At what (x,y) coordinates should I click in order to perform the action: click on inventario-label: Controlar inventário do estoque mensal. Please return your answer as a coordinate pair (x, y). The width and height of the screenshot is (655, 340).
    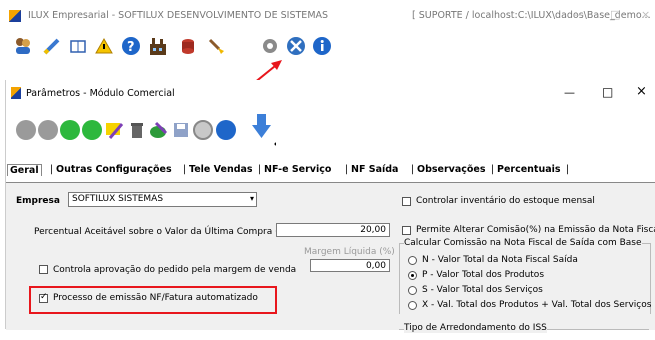
    Looking at the image, I should click on (505, 201).